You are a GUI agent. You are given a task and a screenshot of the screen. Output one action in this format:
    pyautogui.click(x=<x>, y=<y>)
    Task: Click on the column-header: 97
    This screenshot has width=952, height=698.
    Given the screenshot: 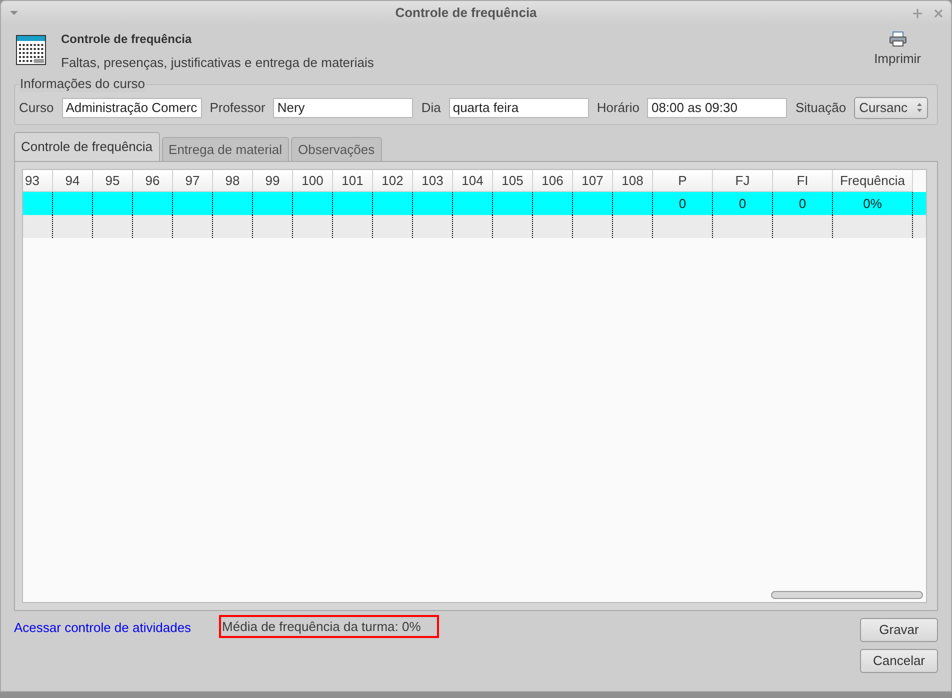 What is the action you would take?
    pyautogui.click(x=193, y=181)
    